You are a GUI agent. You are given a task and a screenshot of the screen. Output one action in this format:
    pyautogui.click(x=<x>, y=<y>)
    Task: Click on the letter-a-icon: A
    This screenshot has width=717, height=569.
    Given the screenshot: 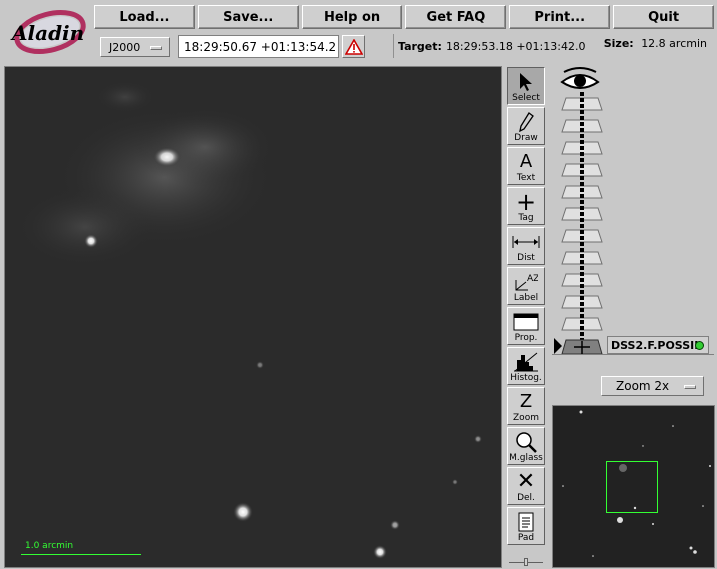 What is the action you would take?
    pyautogui.click(x=526, y=161)
    